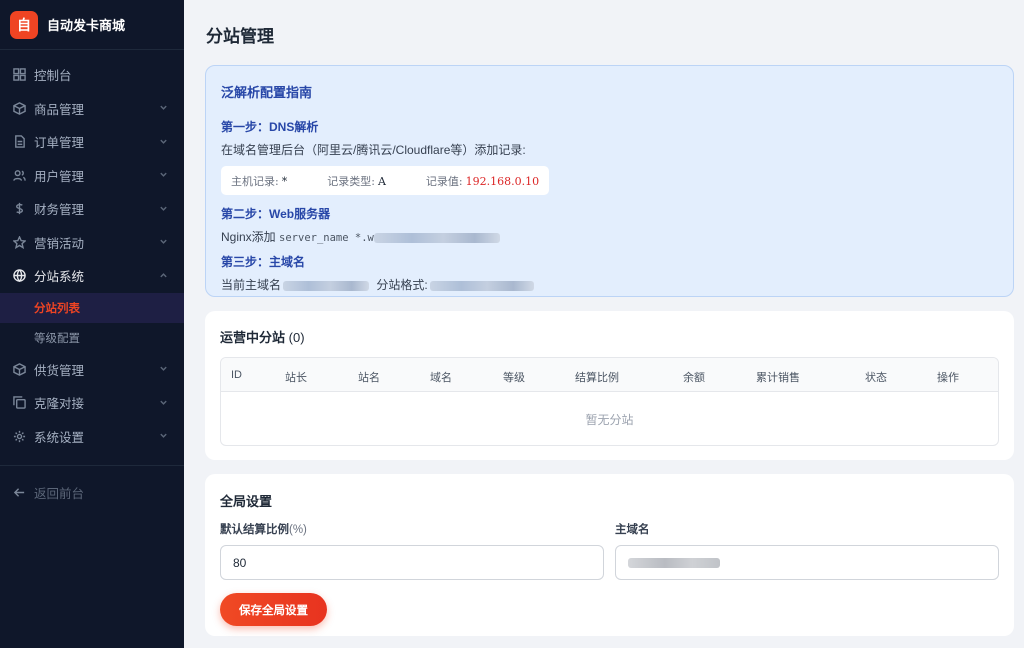 This screenshot has height=648, width=1024. I want to click on cube-icon, so click(19, 108).